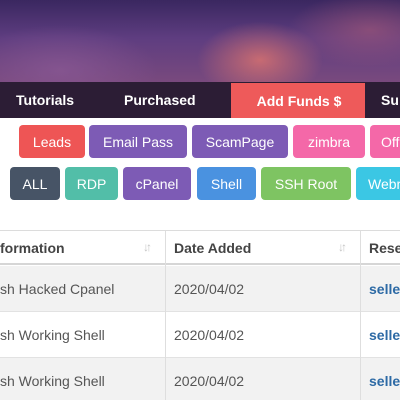 The height and width of the screenshot is (400, 400). I want to click on category-office-button: Off, so click(385, 141).